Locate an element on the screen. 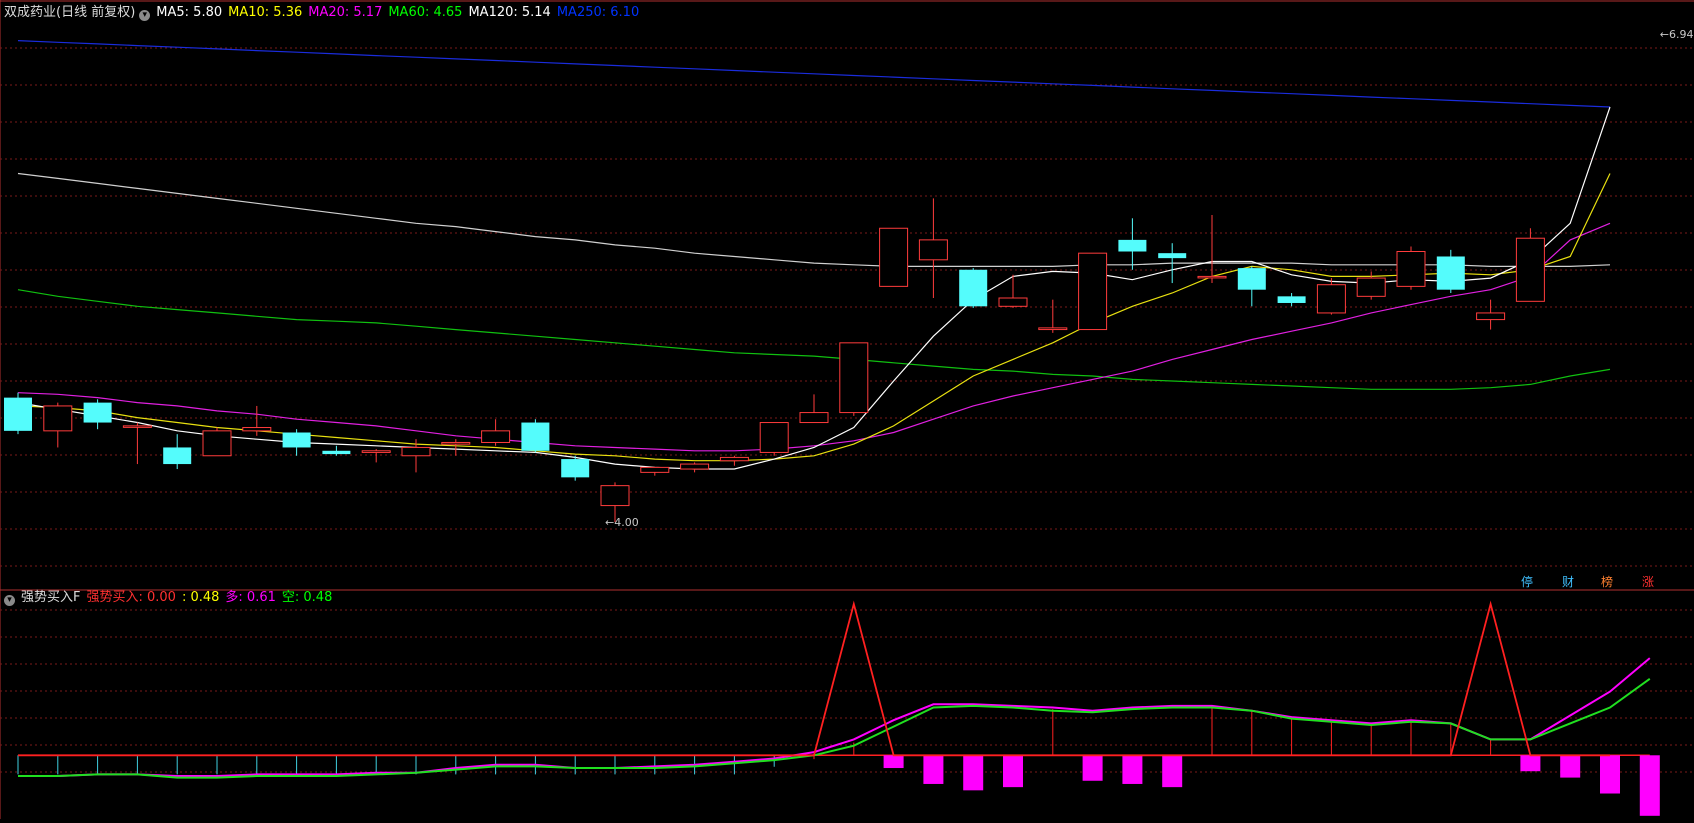  yellow-value-label: : 0.48 is located at coordinates (200, 597).